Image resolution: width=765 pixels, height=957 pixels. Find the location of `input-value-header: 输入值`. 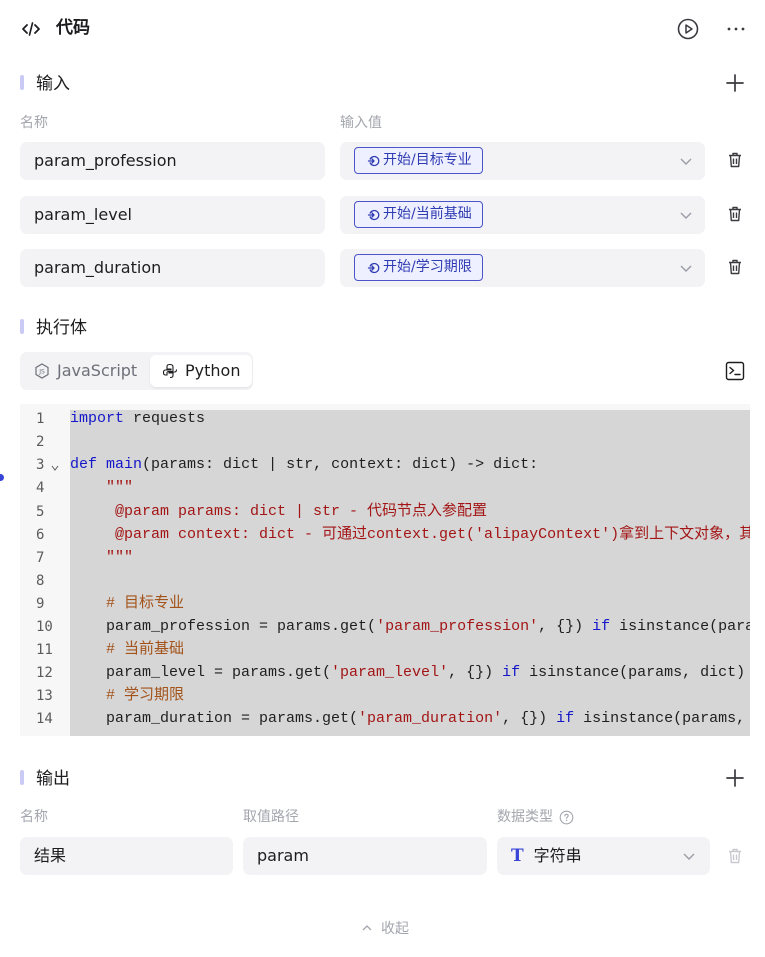

input-value-header: 输入值 is located at coordinates (361, 123).